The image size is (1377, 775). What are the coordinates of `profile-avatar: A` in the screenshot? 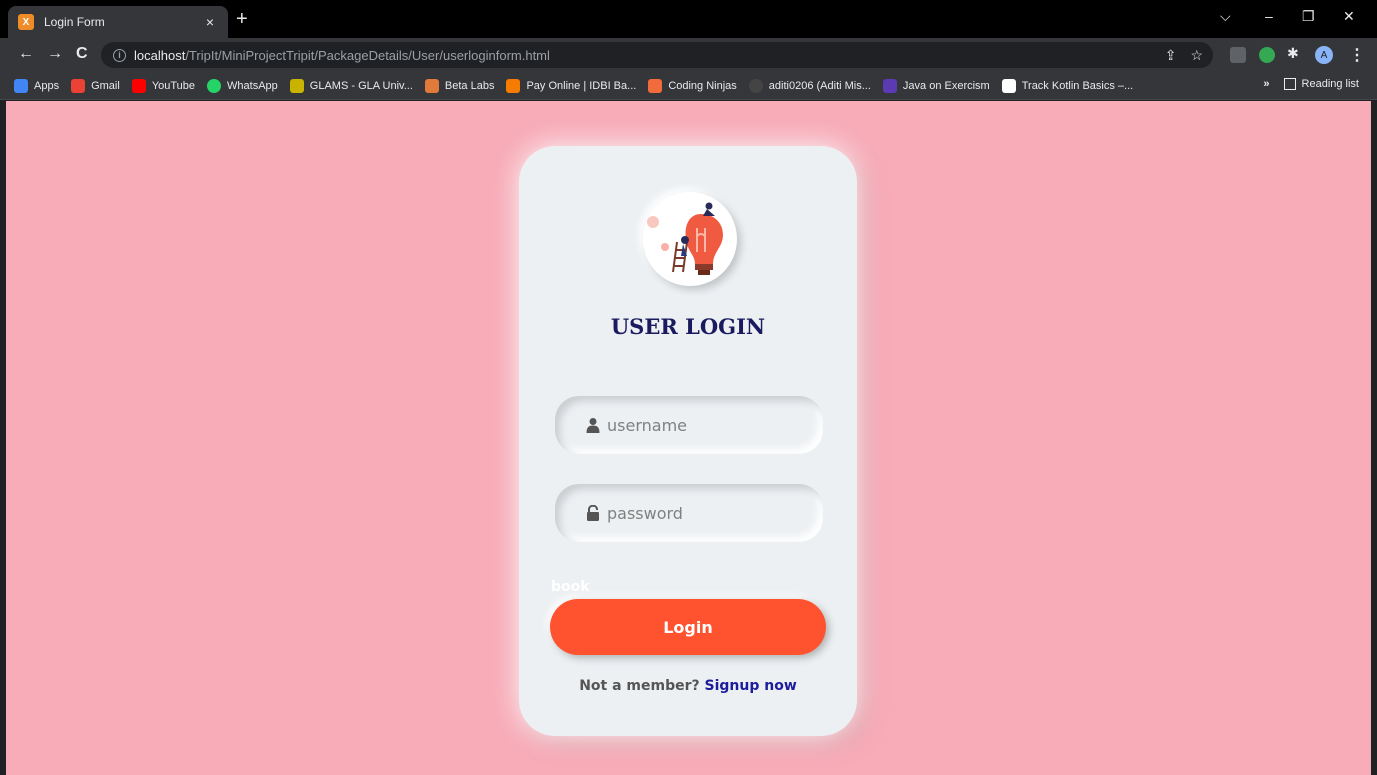 It's located at (1324, 55).